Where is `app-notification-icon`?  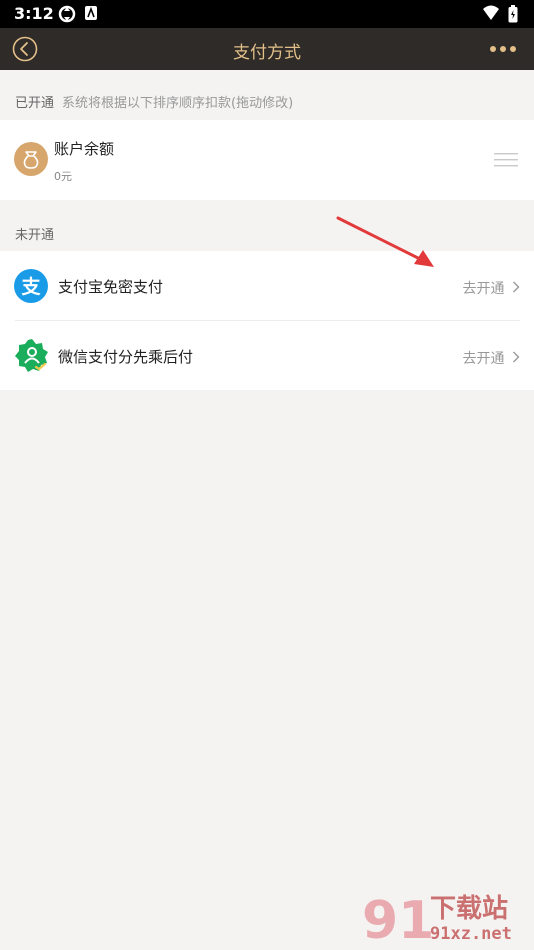 app-notification-icon is located at coordinates (91, 13).